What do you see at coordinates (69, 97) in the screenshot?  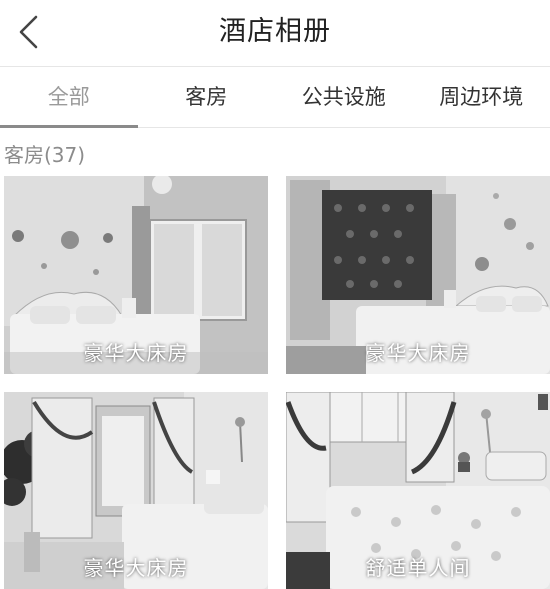 I see `tab-all: 全部` at bounding box center [69, 97].